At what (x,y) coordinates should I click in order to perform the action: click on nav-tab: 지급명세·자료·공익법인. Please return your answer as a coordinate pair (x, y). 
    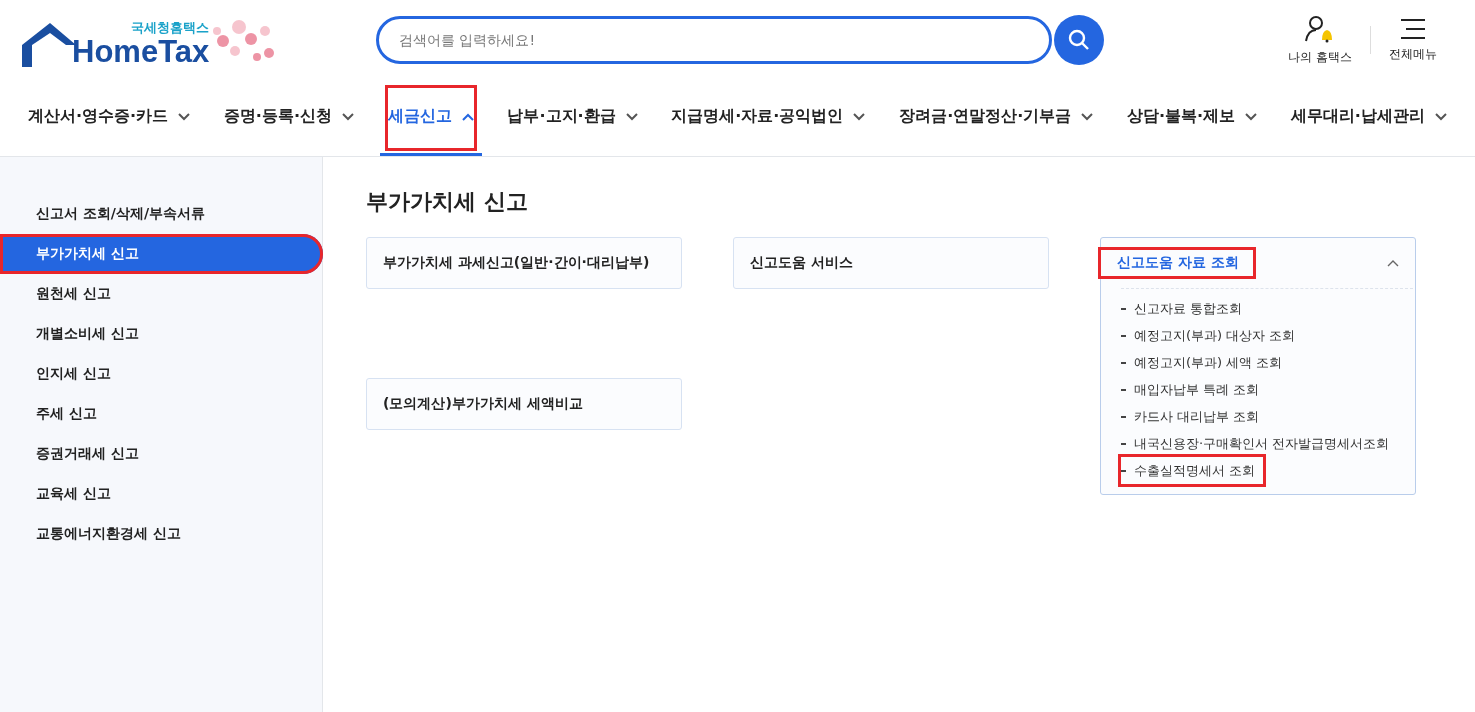
    Looking at the image, I should click on (768, 118).